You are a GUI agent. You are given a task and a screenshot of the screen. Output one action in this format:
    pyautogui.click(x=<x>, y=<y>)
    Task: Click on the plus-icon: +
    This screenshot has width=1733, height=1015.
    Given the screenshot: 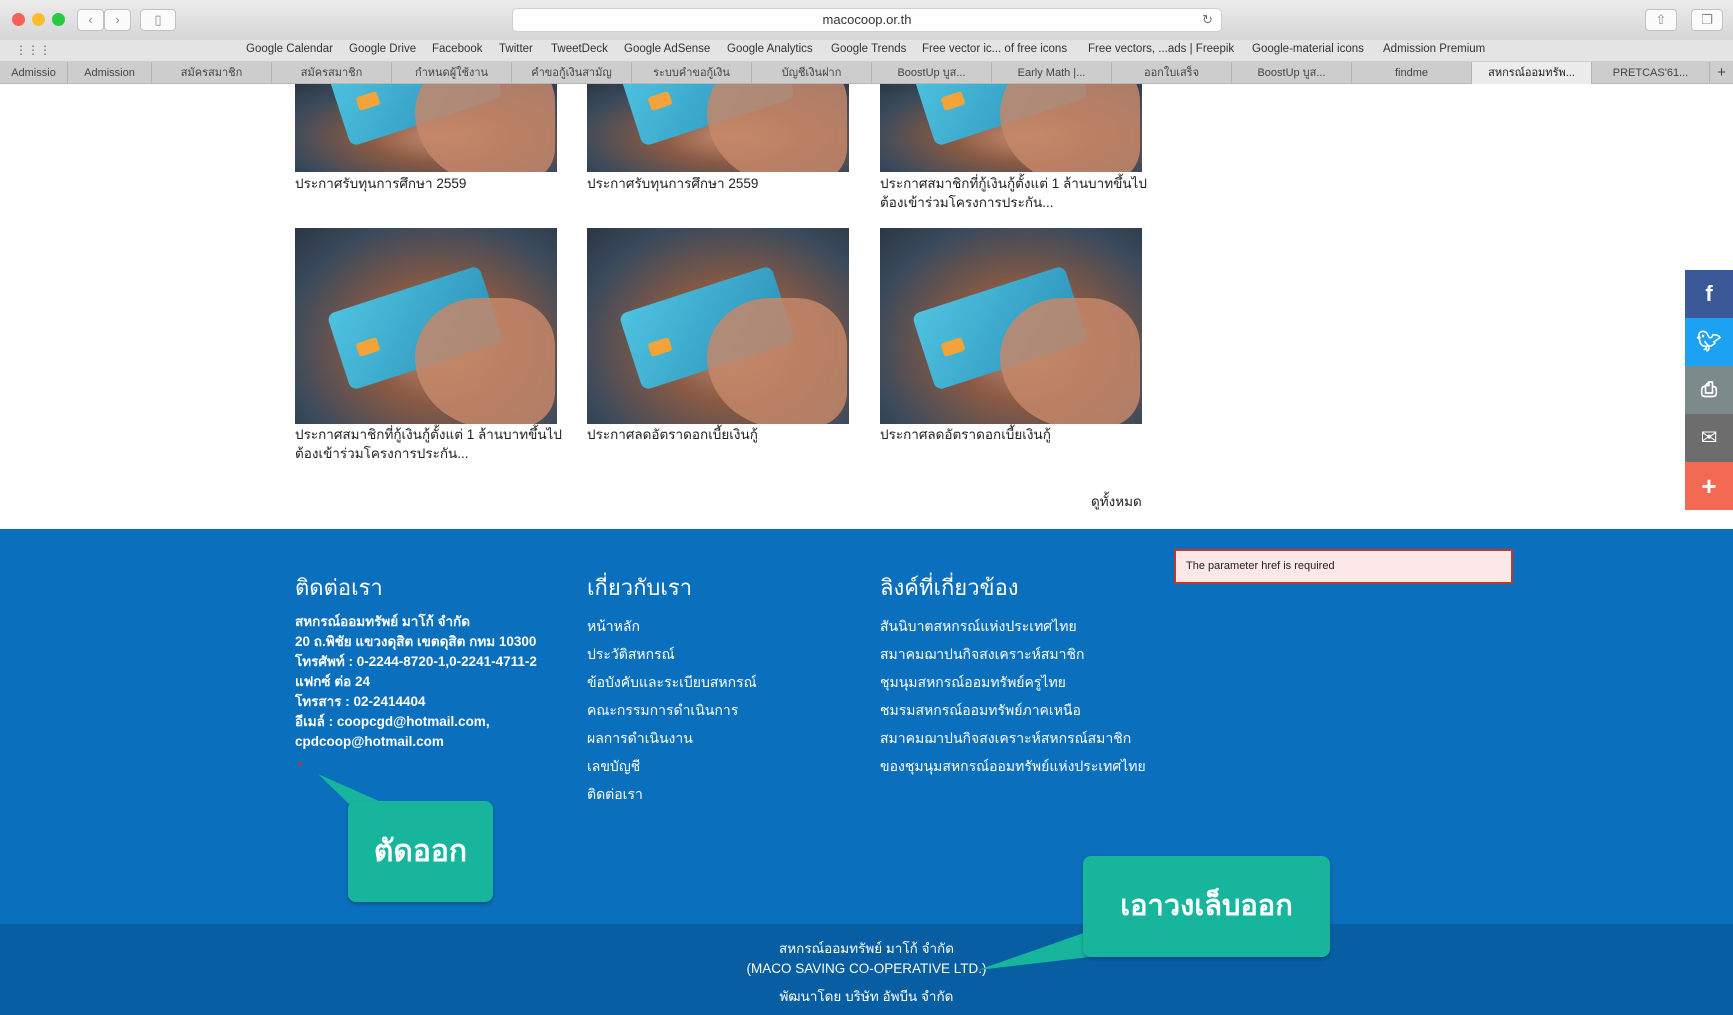 What is the action you would take?
    pyautogui.click(x=1709, y=486)
    